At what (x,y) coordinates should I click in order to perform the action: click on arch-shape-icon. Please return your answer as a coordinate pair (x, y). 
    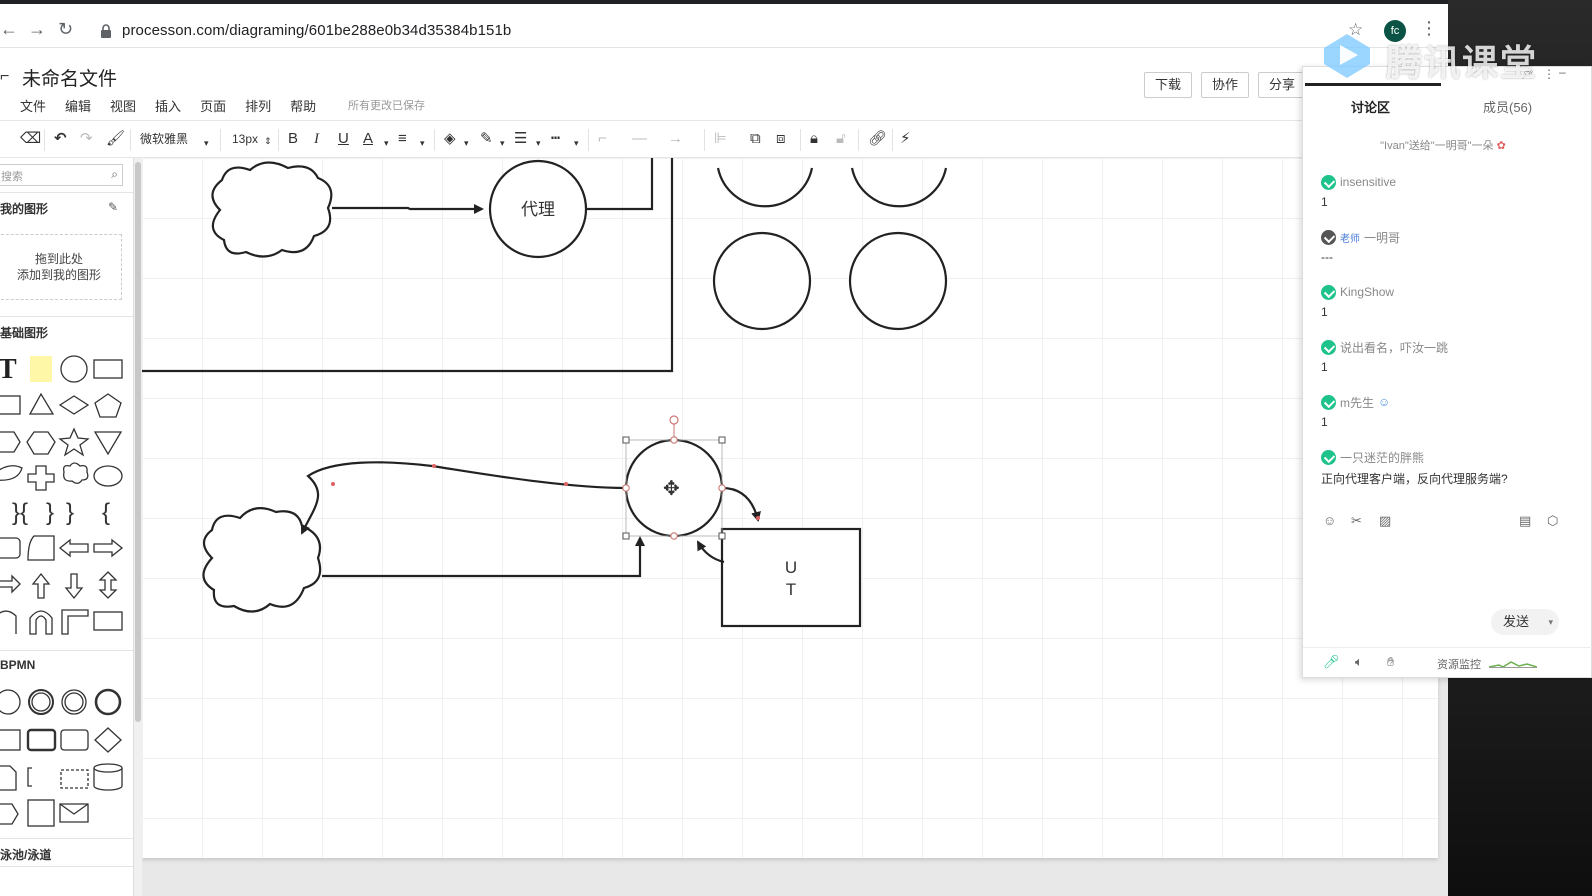
    Looking at the image, I should click on (41, 622).